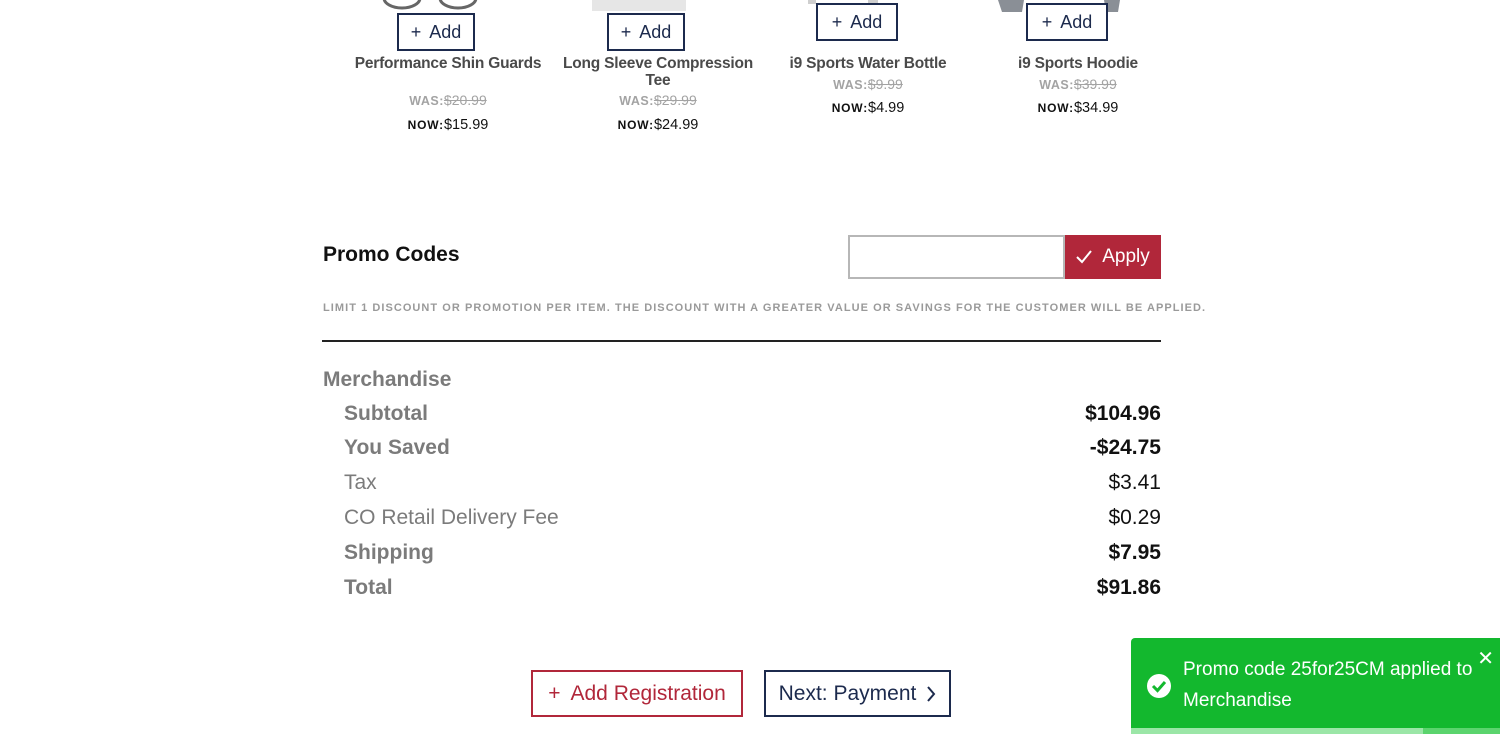 The width and height of the screenshot is (1500, 748). What do you see at coordinates (956, 257) in the screenshot?
I see `promo-code-input` at bounding box center [956, 257].